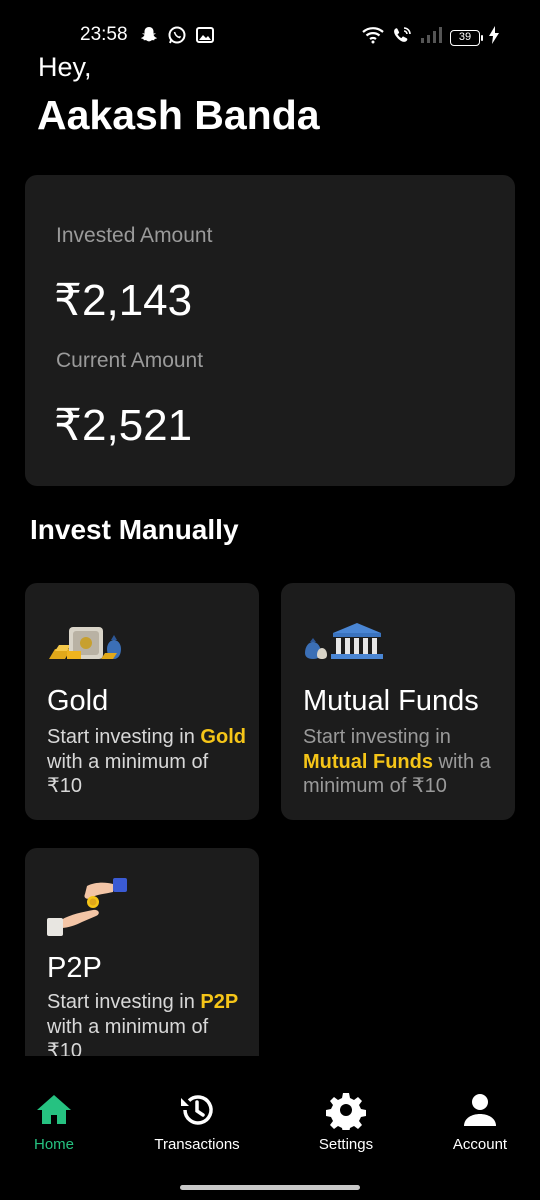  I want to click on card-highlight: Gold, so click(223, 737).